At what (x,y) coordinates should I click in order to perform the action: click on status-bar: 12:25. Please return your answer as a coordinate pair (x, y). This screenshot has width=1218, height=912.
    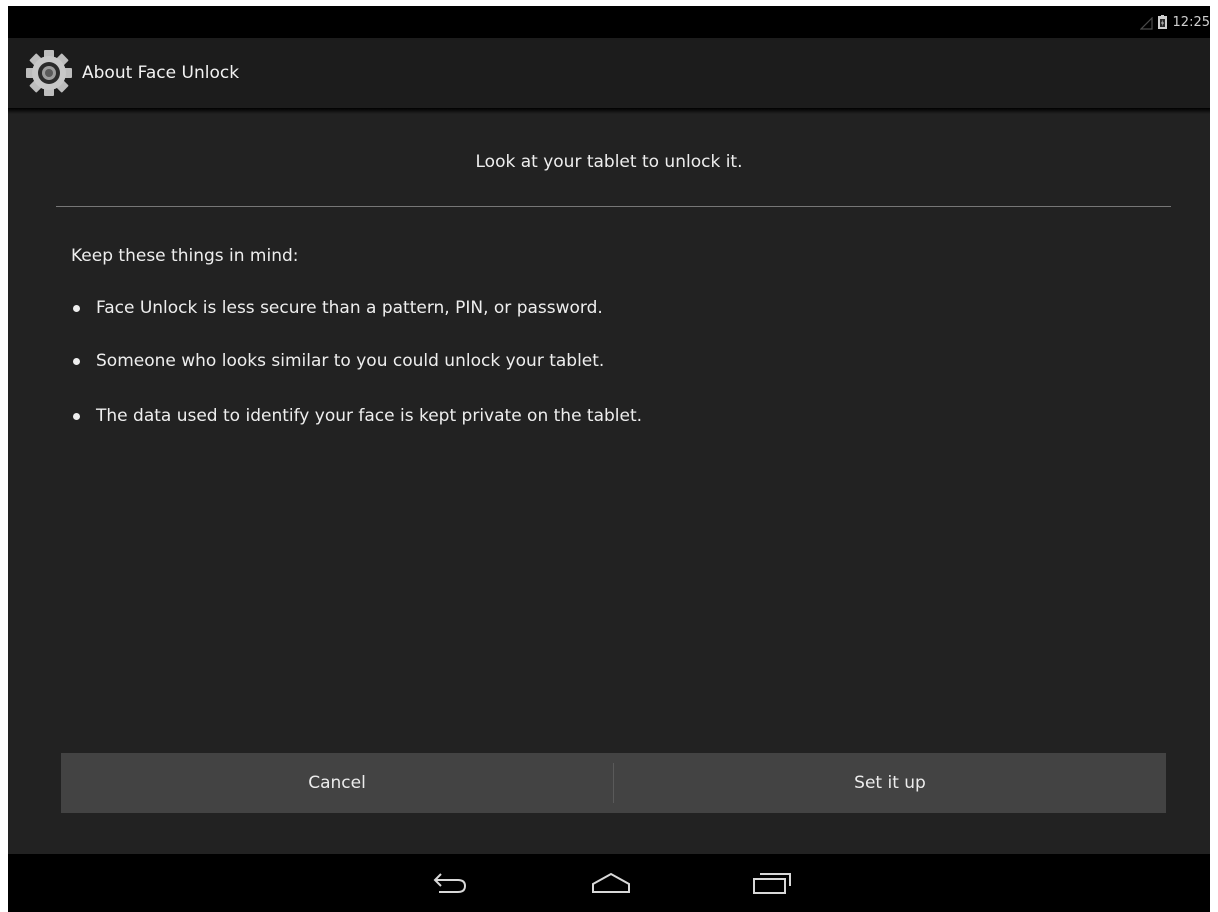
    Looking at the image, I should click on (609, 22).